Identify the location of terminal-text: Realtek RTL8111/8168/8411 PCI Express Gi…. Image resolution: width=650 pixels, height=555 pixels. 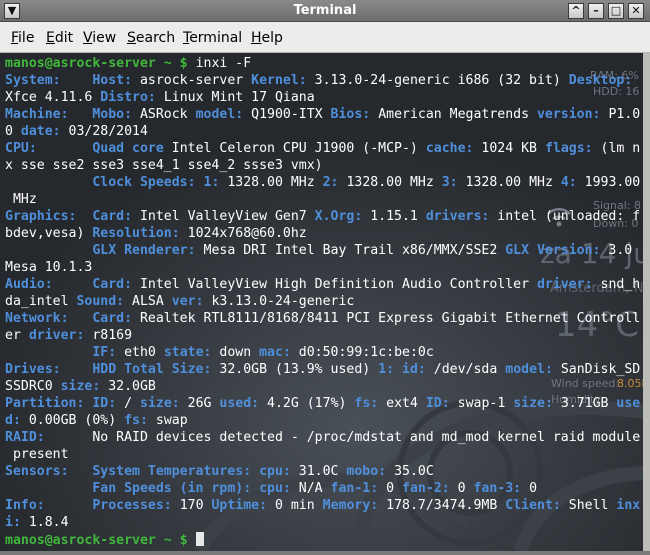
(390, 318).